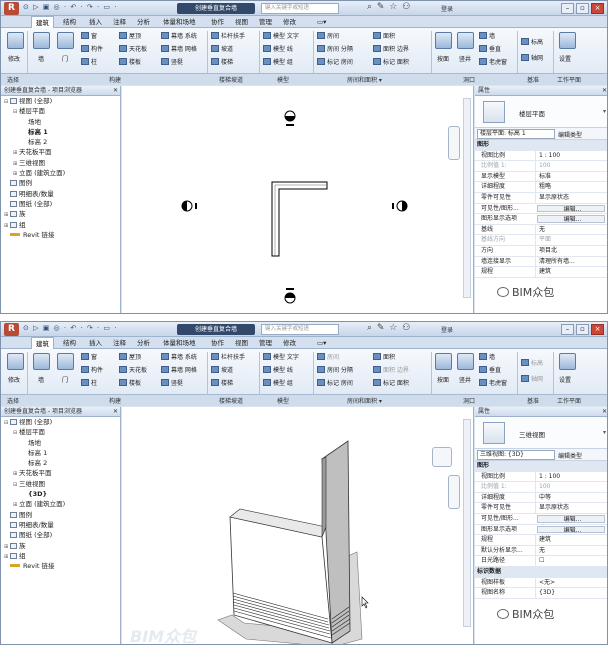 This screenshot has height=645, width=608. Describe the element at coordinates (384, 36) in the screenshot. I see `area-button: 面积` at that location.